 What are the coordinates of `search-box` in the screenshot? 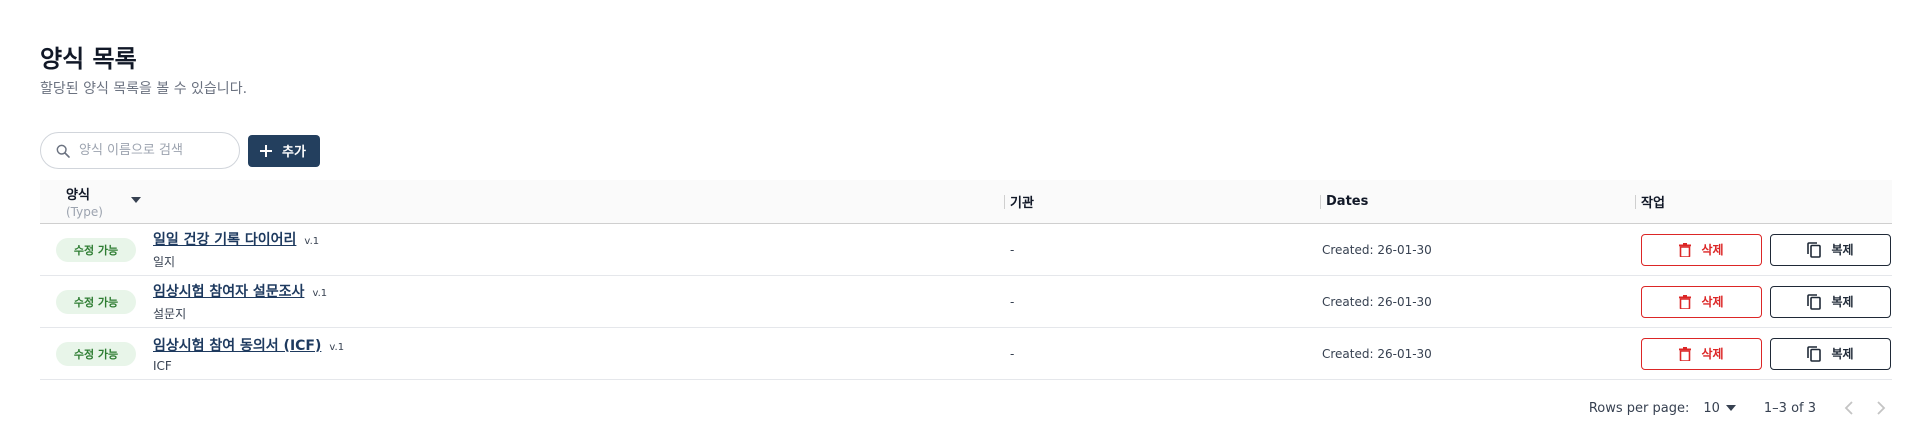 It's located at (140, 150).